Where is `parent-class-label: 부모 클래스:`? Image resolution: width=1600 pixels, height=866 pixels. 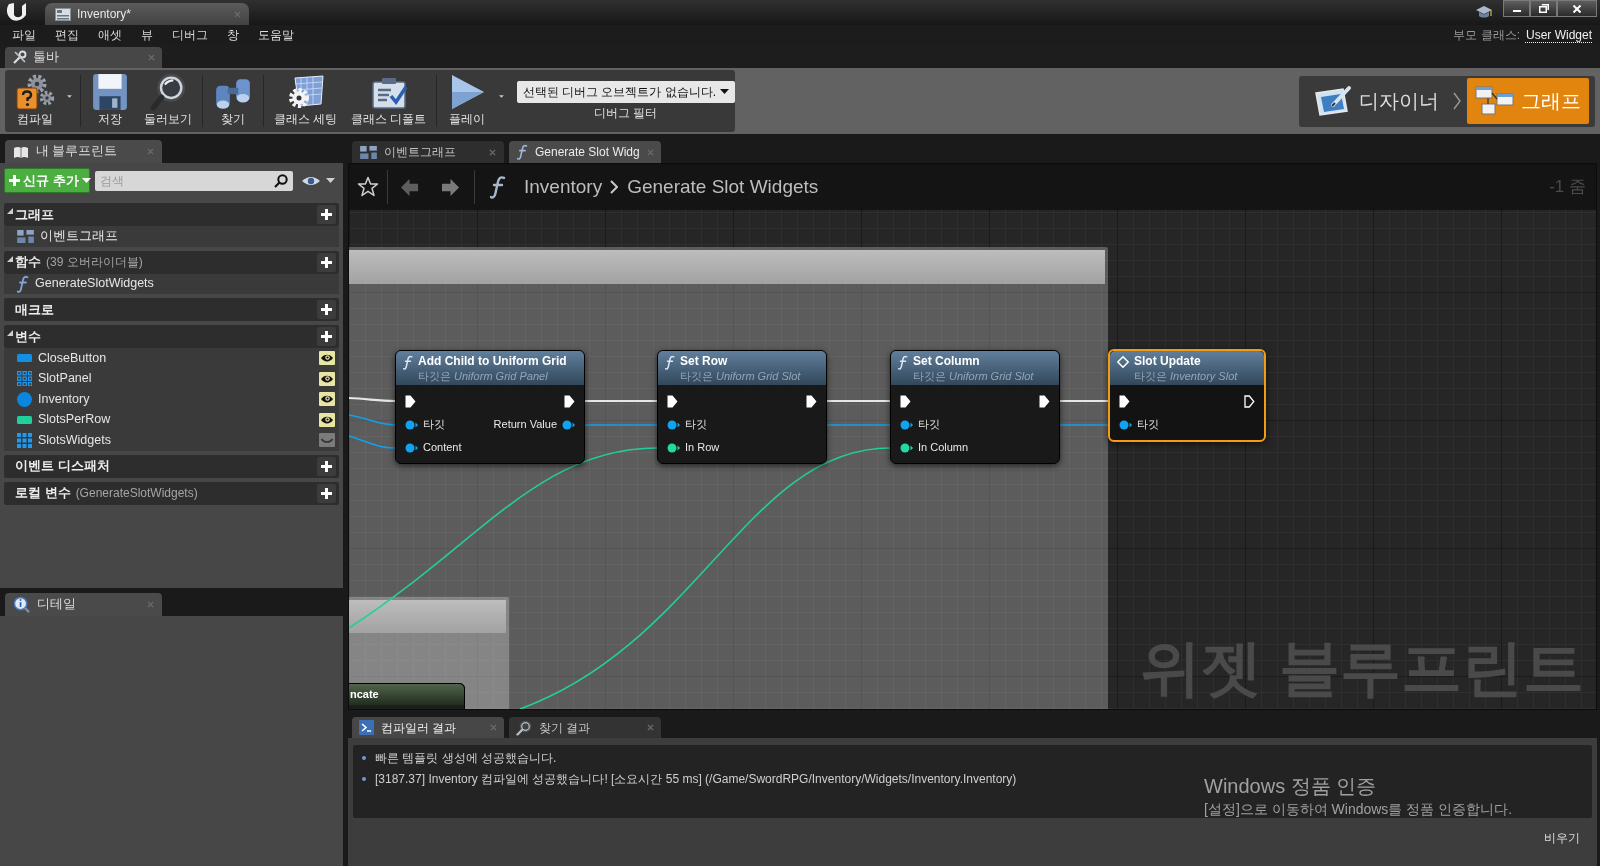 parent-class-label: 부모 클래스: is located at coordinates (1486, 35).